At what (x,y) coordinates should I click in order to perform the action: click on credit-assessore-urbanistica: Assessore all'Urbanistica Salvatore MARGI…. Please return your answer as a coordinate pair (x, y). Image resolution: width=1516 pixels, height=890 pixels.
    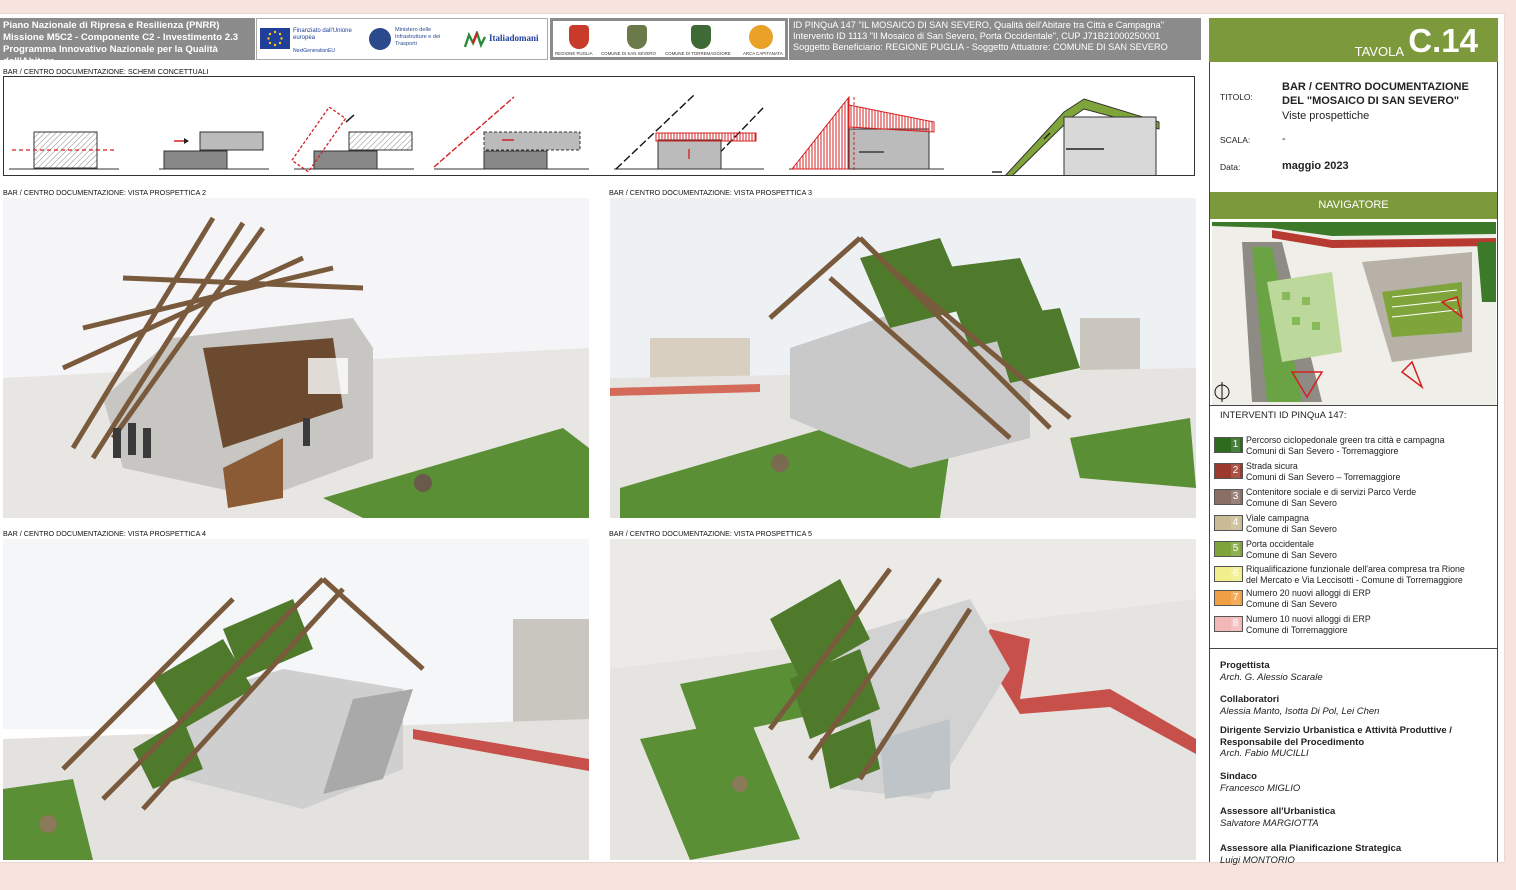
    Looking at the image, I should click on (1278, 817).